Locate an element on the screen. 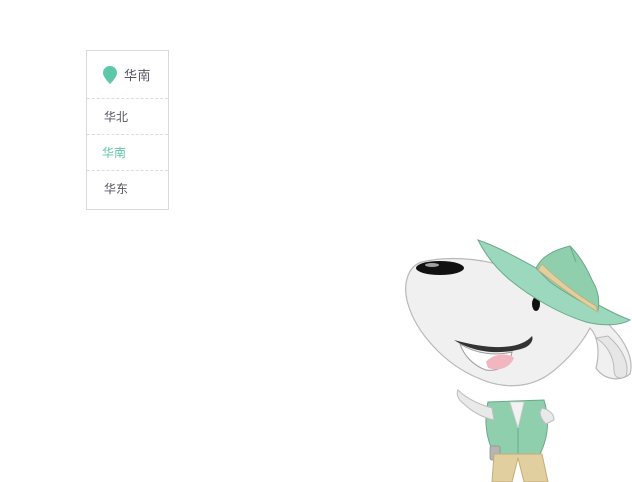 The width and height of the screenshot is (632, 482). region-dropdown-toggle: 华南 is located at coordinates (127, 75).